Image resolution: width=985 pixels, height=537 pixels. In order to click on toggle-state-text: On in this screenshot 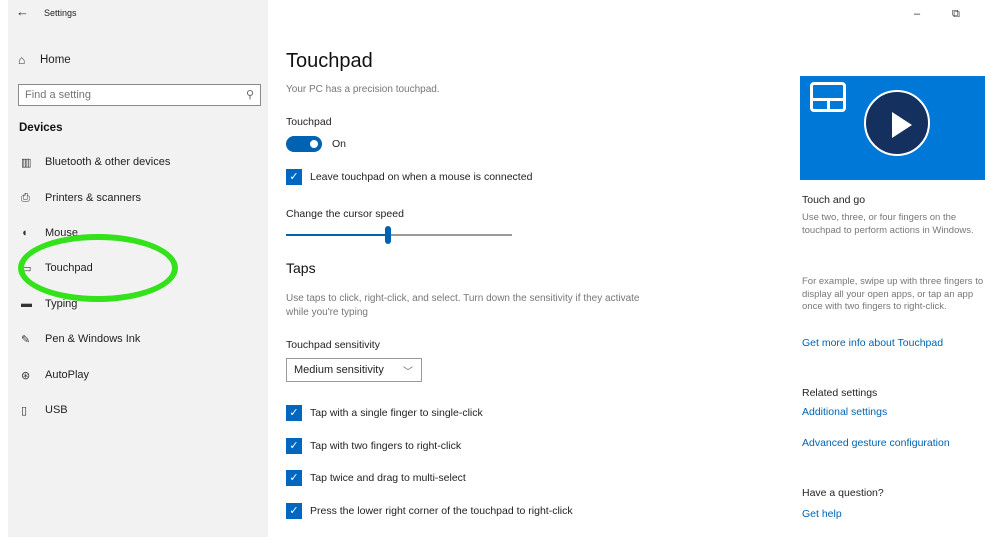, I will do `click(339, 144)`.